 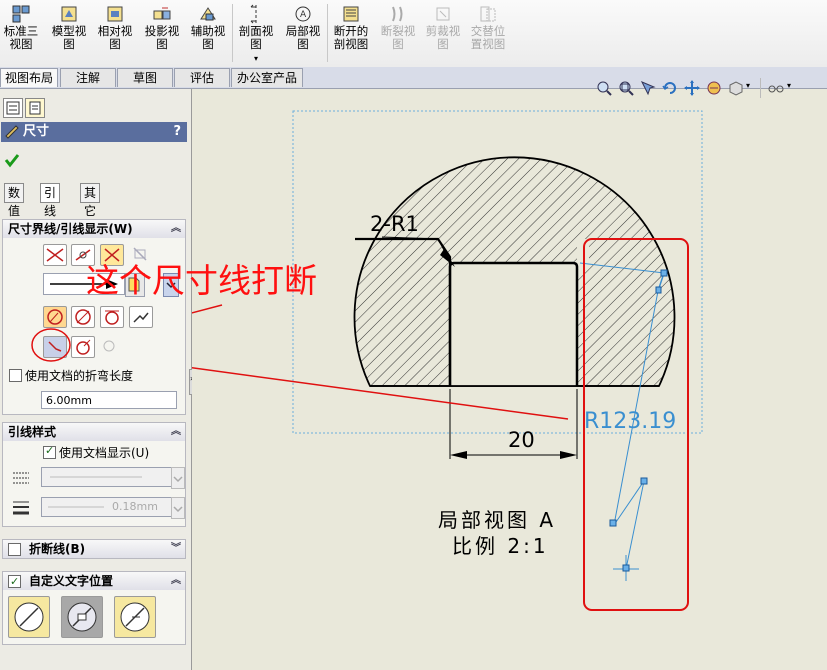 What do you see at coordinates (21, 478) in the screenshot?
I see `line-style-icon` at bounding box center [21, 478].